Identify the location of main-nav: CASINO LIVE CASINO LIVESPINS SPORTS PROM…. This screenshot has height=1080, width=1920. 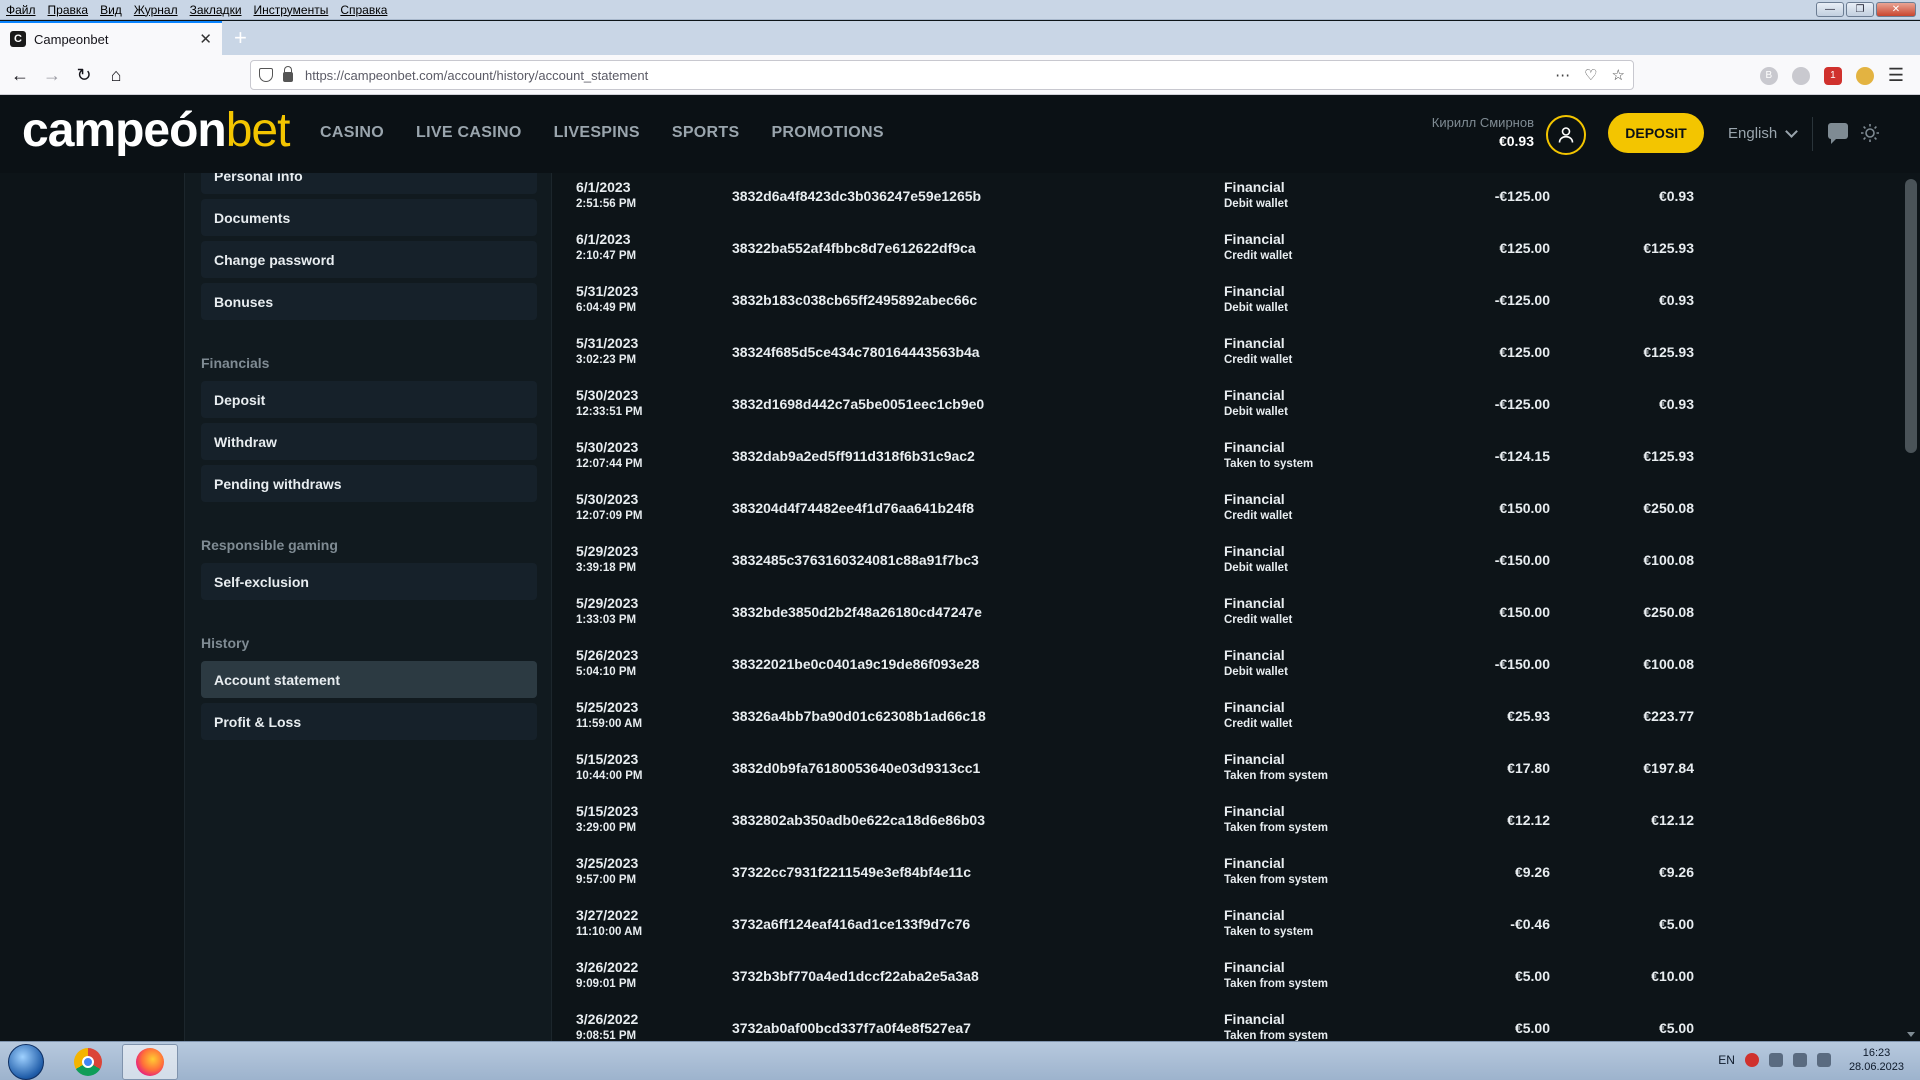
(602, 133).